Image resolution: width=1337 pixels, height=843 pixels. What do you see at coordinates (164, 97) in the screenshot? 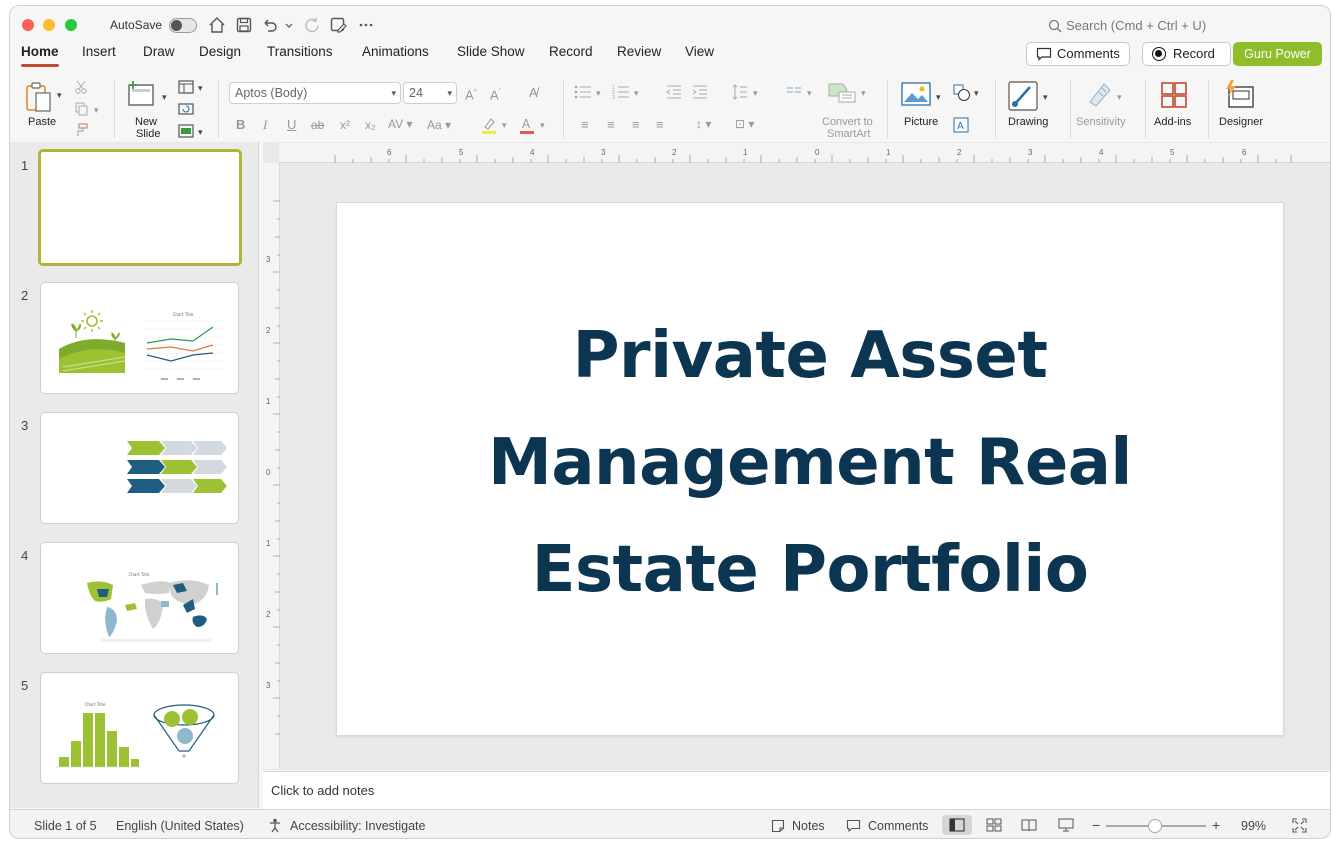
I see `new-slide-dropdown-icon: ▾` at bounding box center [164, 97].